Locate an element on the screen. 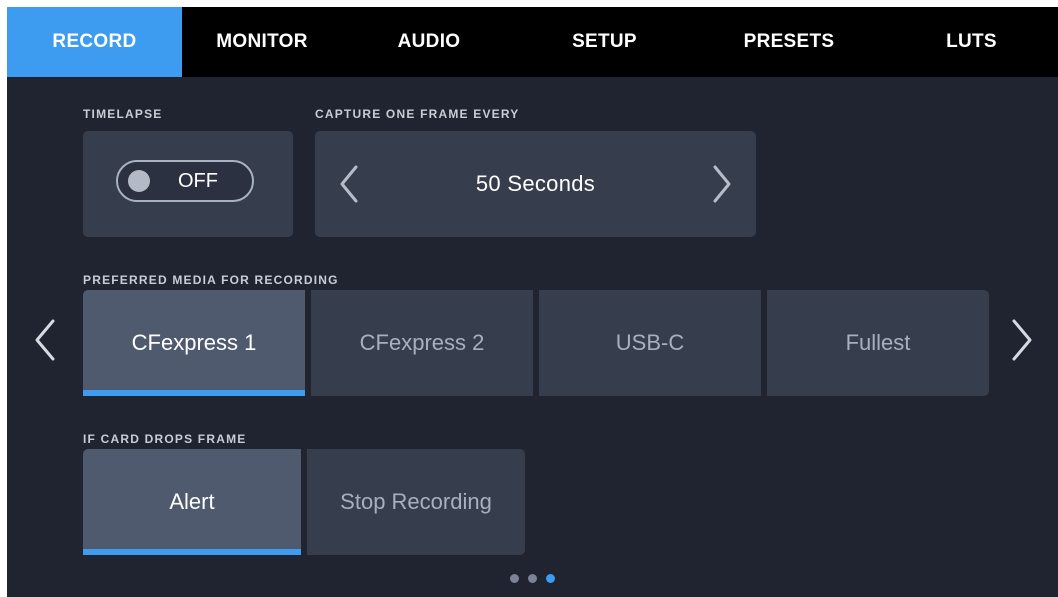  tab-luts: LUTS is located at coordinates (971, 42).